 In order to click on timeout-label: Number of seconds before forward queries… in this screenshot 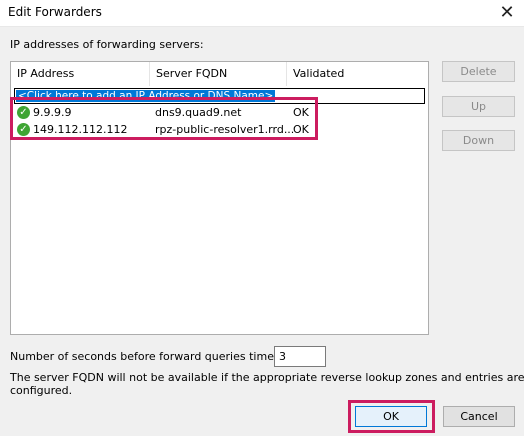, I will do `click(155, 356)`.